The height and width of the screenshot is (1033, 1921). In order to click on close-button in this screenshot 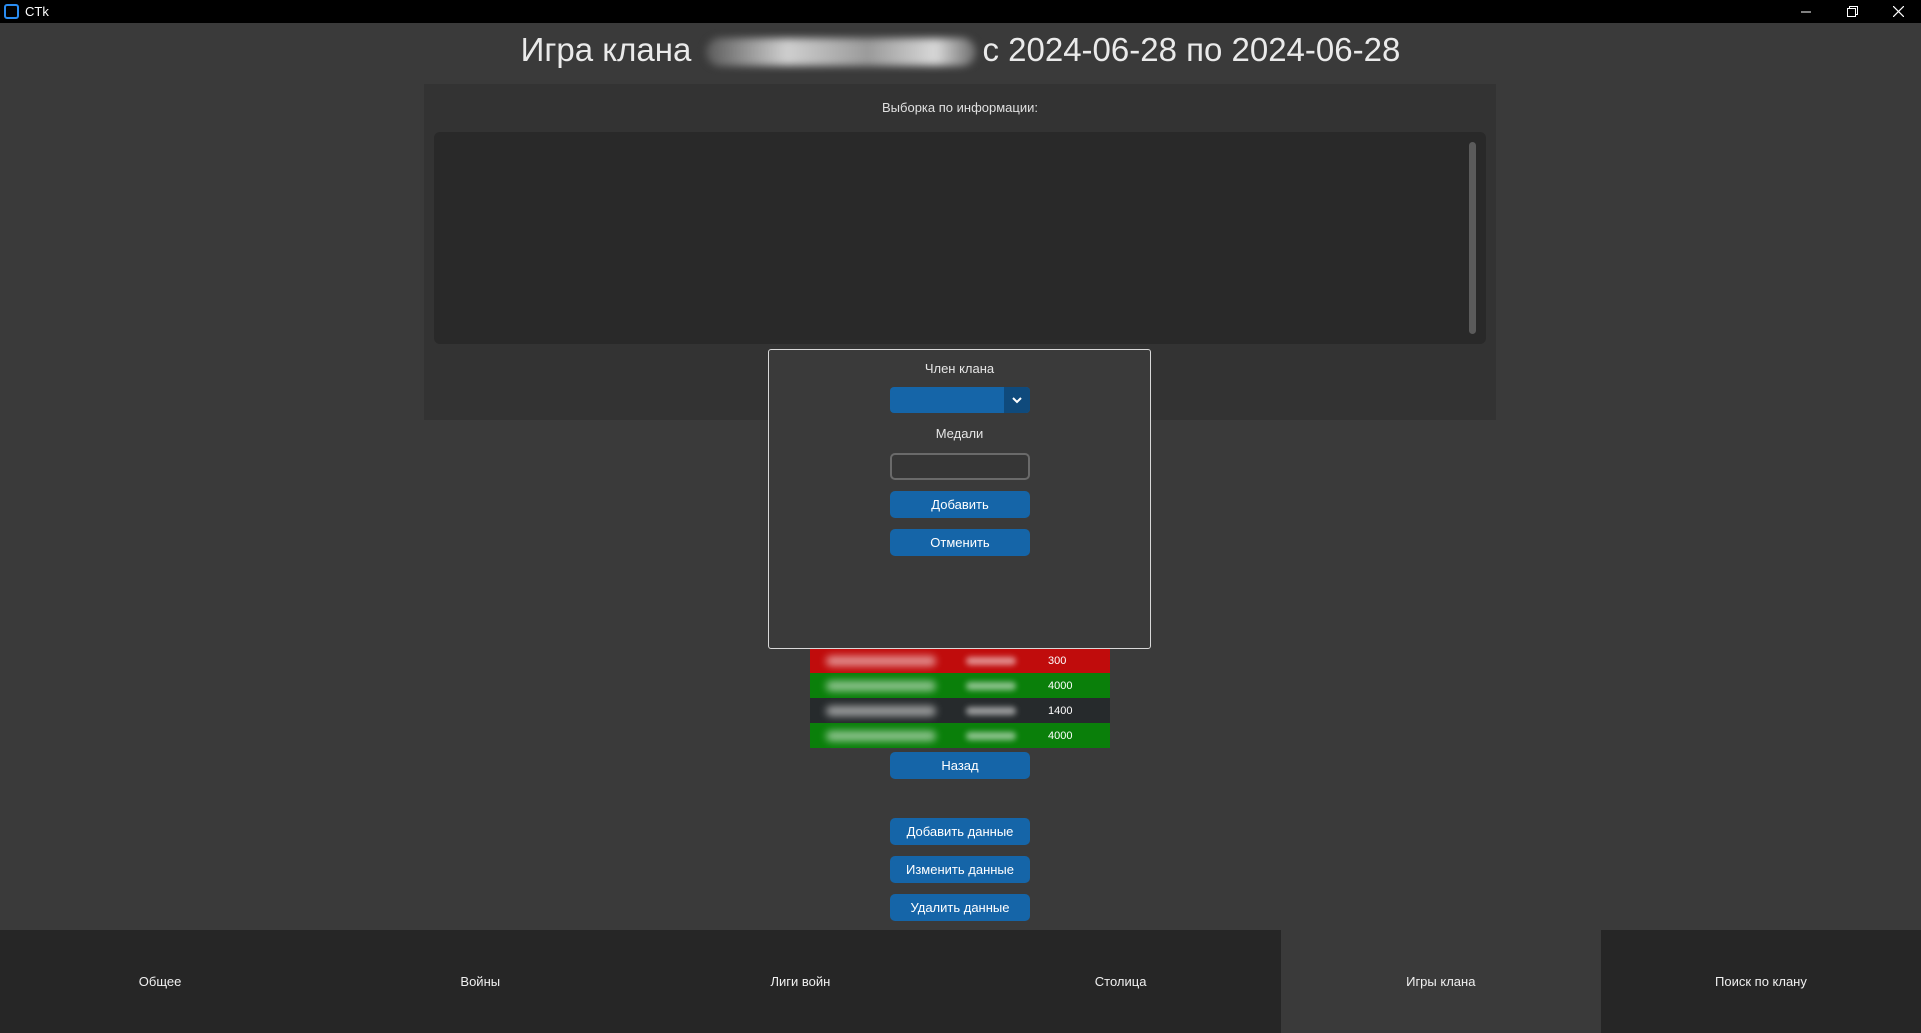, I will do `click(1898, 11)`.